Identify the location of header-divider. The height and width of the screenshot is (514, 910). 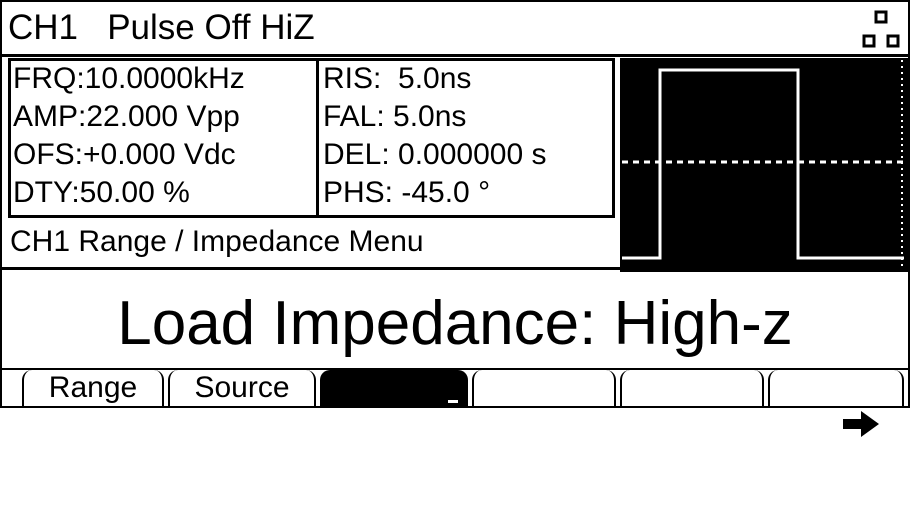
(455, 55).